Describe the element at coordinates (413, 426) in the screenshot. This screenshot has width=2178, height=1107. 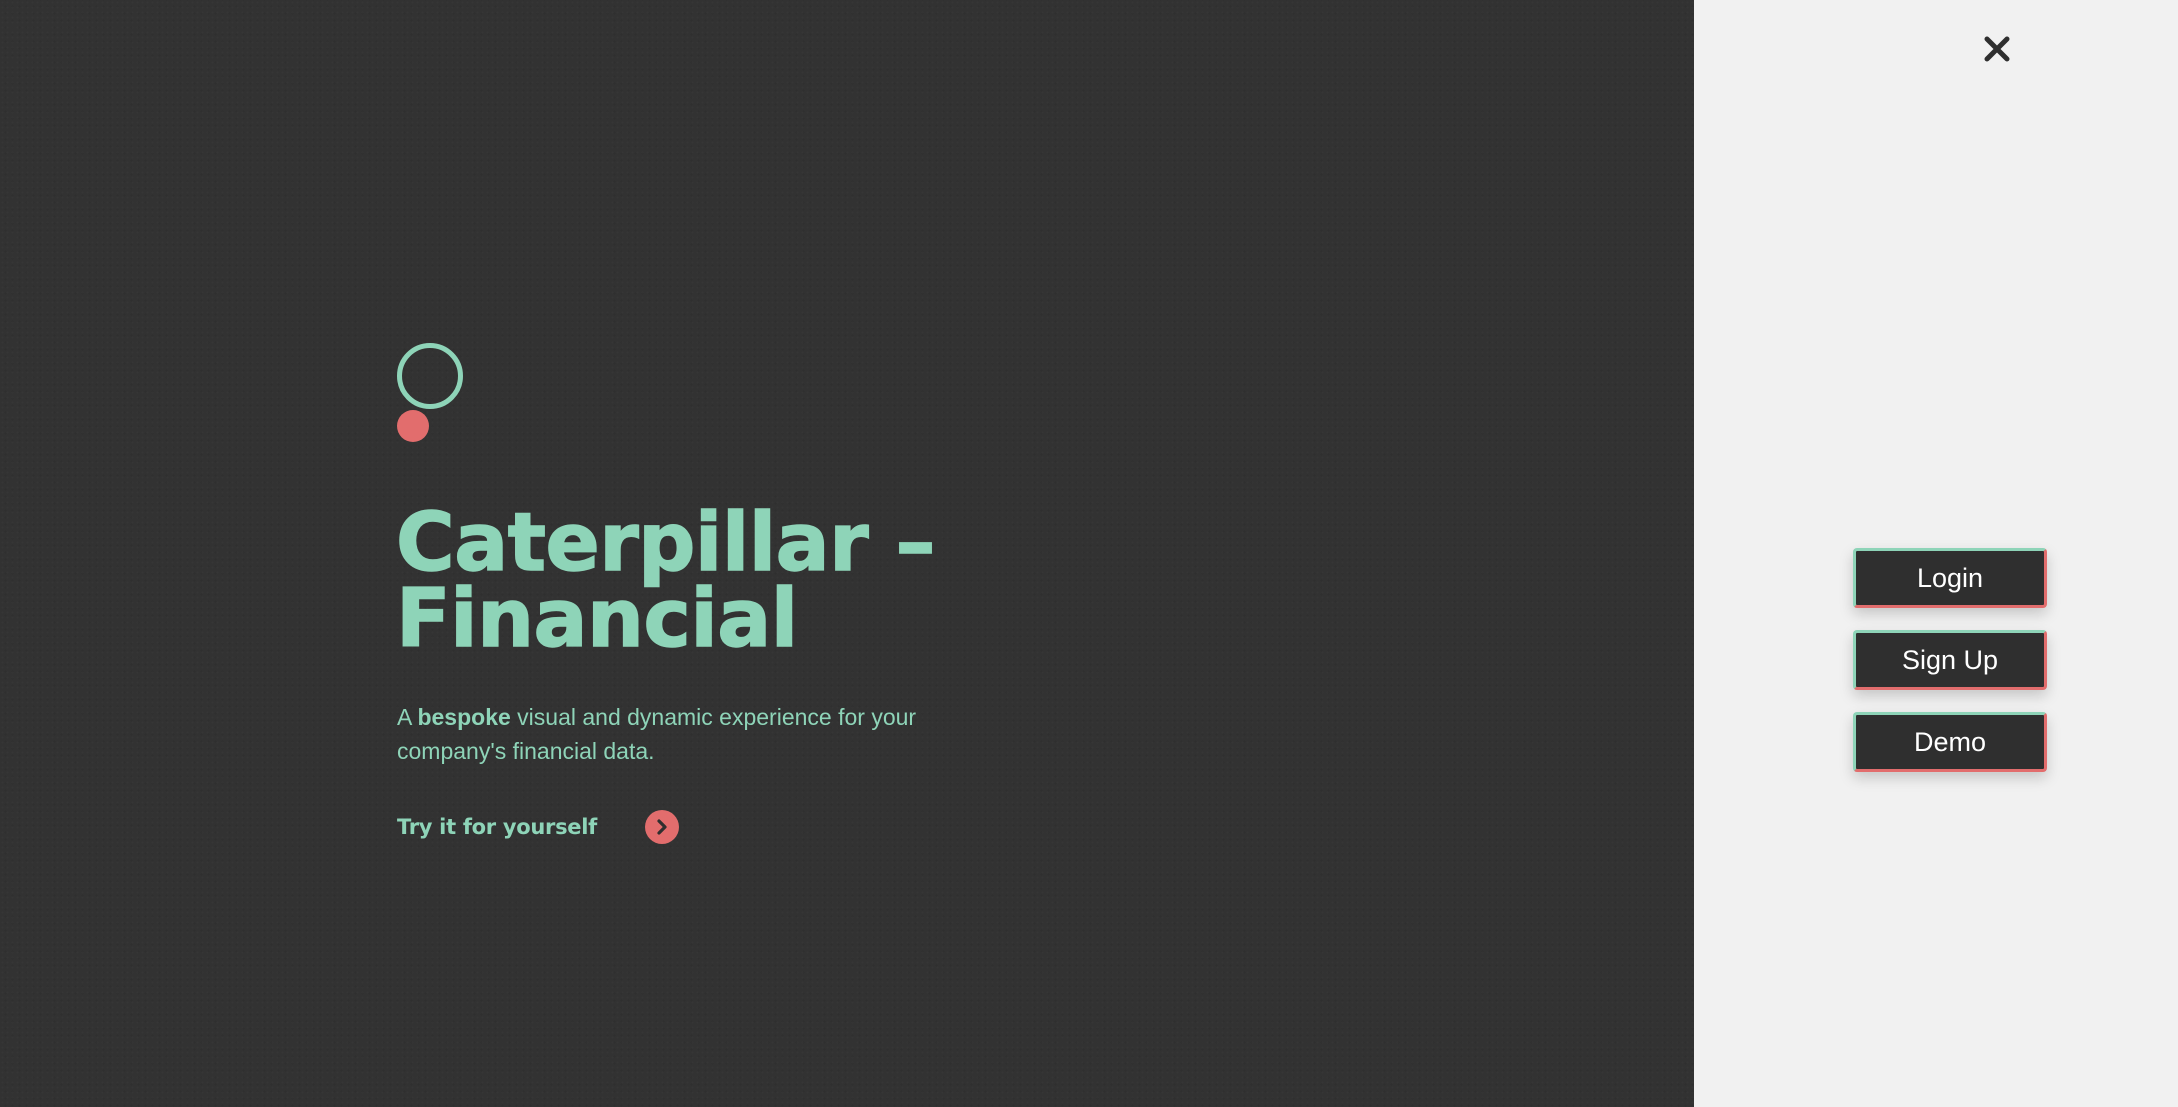
I see `logo-dot` at that location.